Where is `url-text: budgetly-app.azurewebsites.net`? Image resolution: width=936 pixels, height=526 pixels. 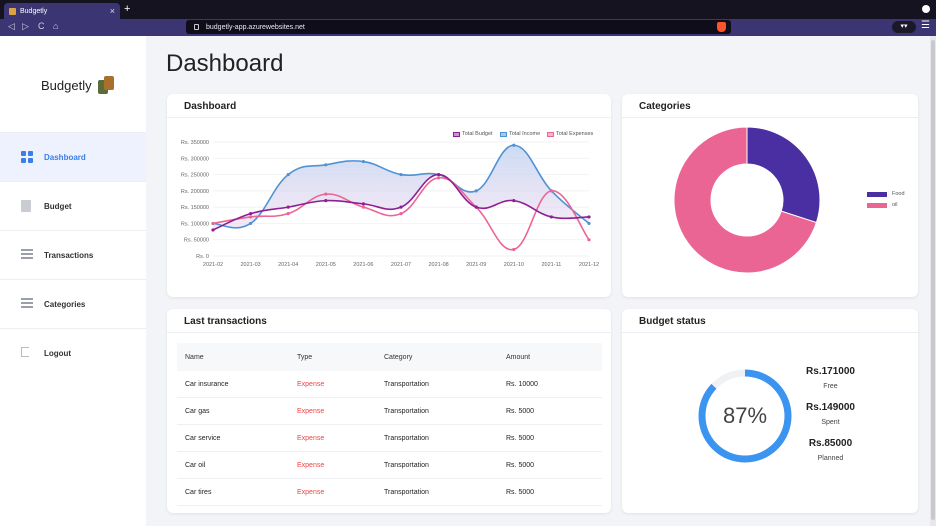
url-text: budgetly-app.azurewebsites.net is located at coordinates (255, 27).